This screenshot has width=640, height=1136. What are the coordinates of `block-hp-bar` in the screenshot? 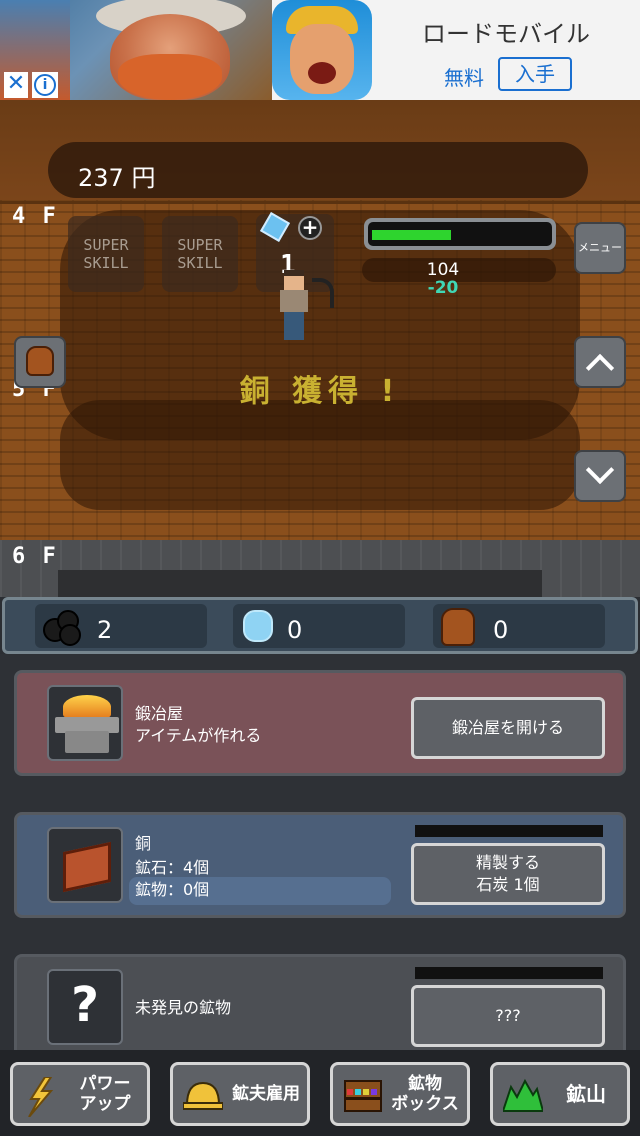 It's located at (460, 234).